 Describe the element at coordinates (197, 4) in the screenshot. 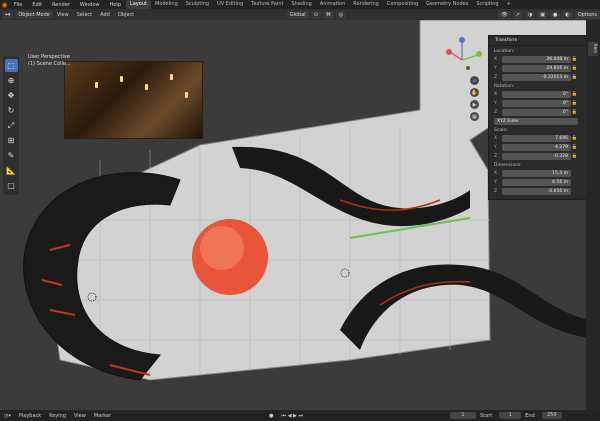

I see `tab-sculpting: Sculpting` at that location.